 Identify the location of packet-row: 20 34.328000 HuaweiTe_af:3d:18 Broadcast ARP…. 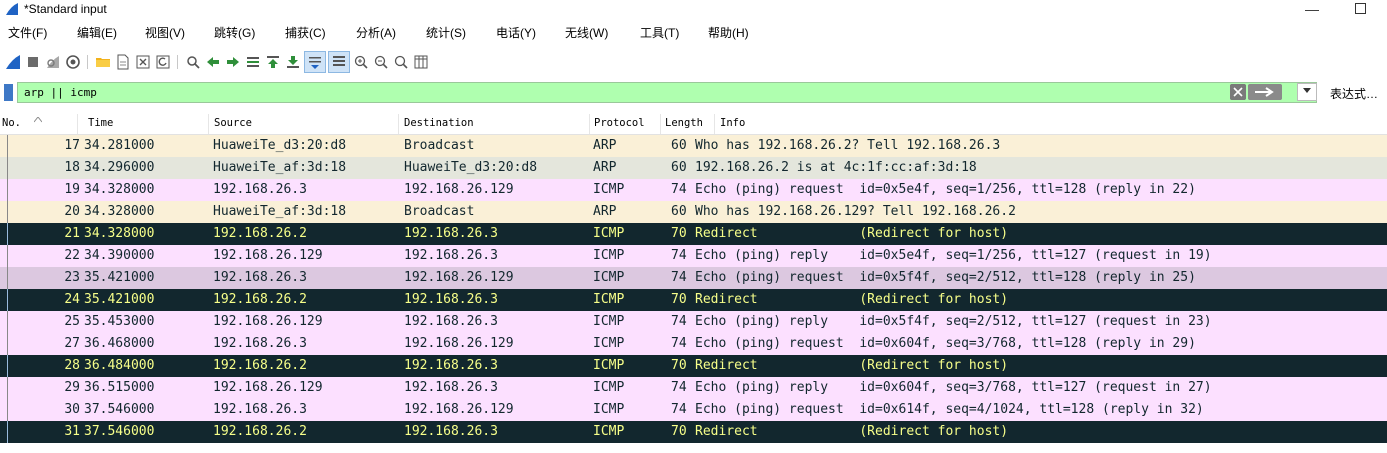
(693, 212).